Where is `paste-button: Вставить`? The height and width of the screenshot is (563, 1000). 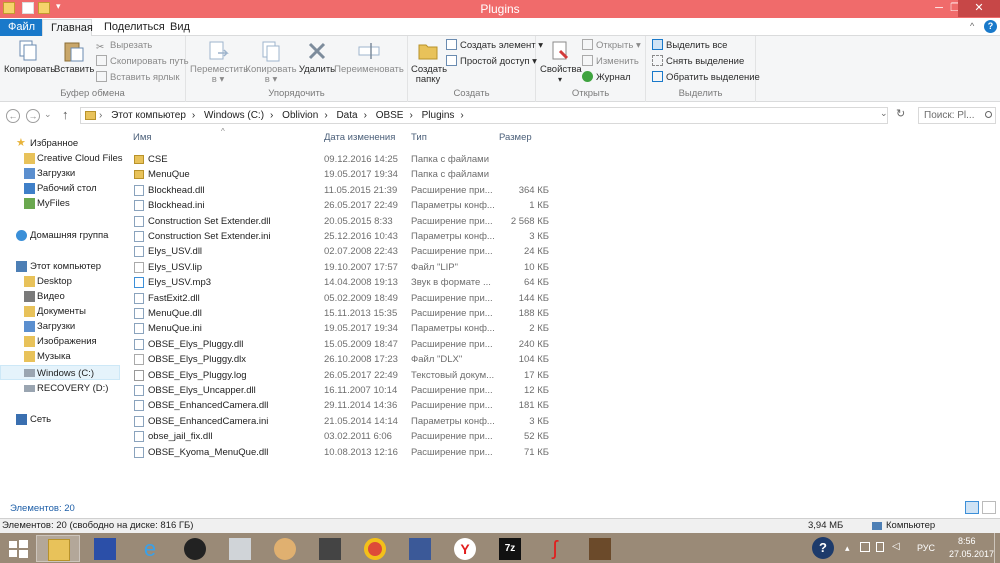
paste-button: Вставить is located at coordinates (74, 57).